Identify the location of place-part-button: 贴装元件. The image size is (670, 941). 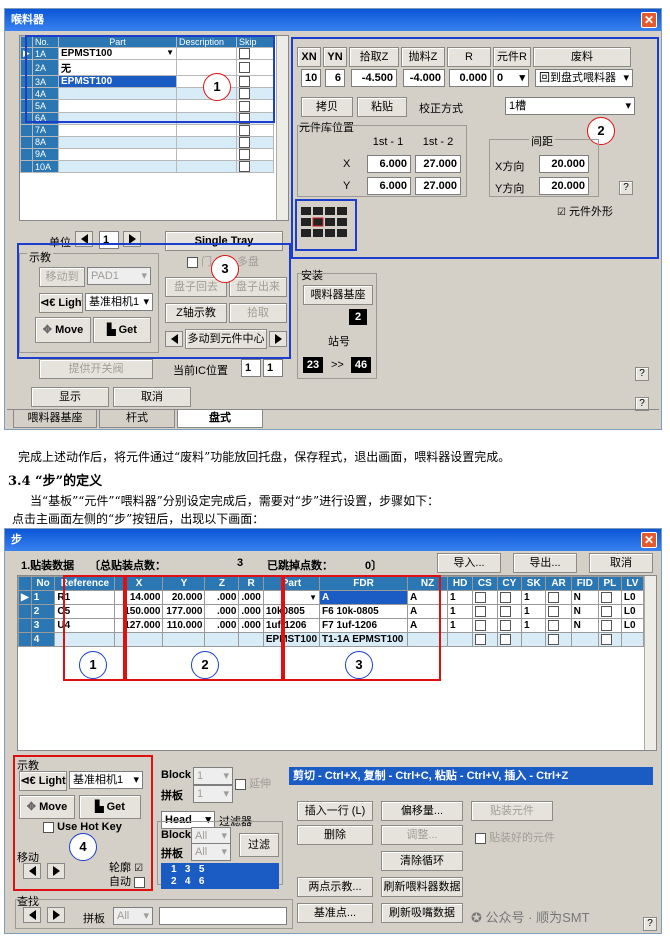
(512, 811).